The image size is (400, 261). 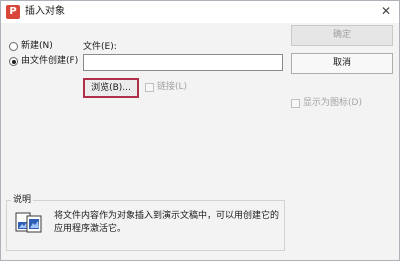 What do you see at coordinates (295, 103) in the screenshot?
I see `display-as-icon-checkbox` at bounding box center [295, 103].